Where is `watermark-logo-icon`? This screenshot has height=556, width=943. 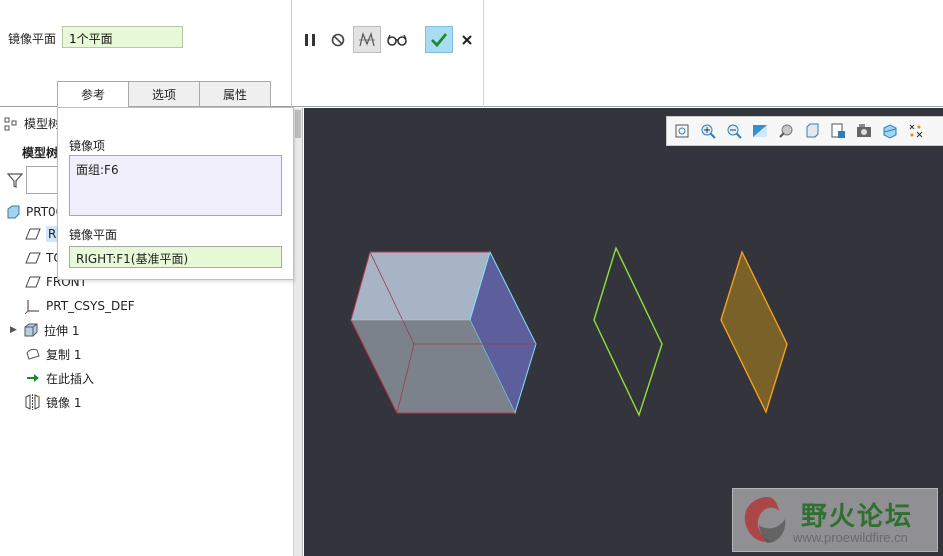
watermark-logo-icon is located at coordinates (765, 520).